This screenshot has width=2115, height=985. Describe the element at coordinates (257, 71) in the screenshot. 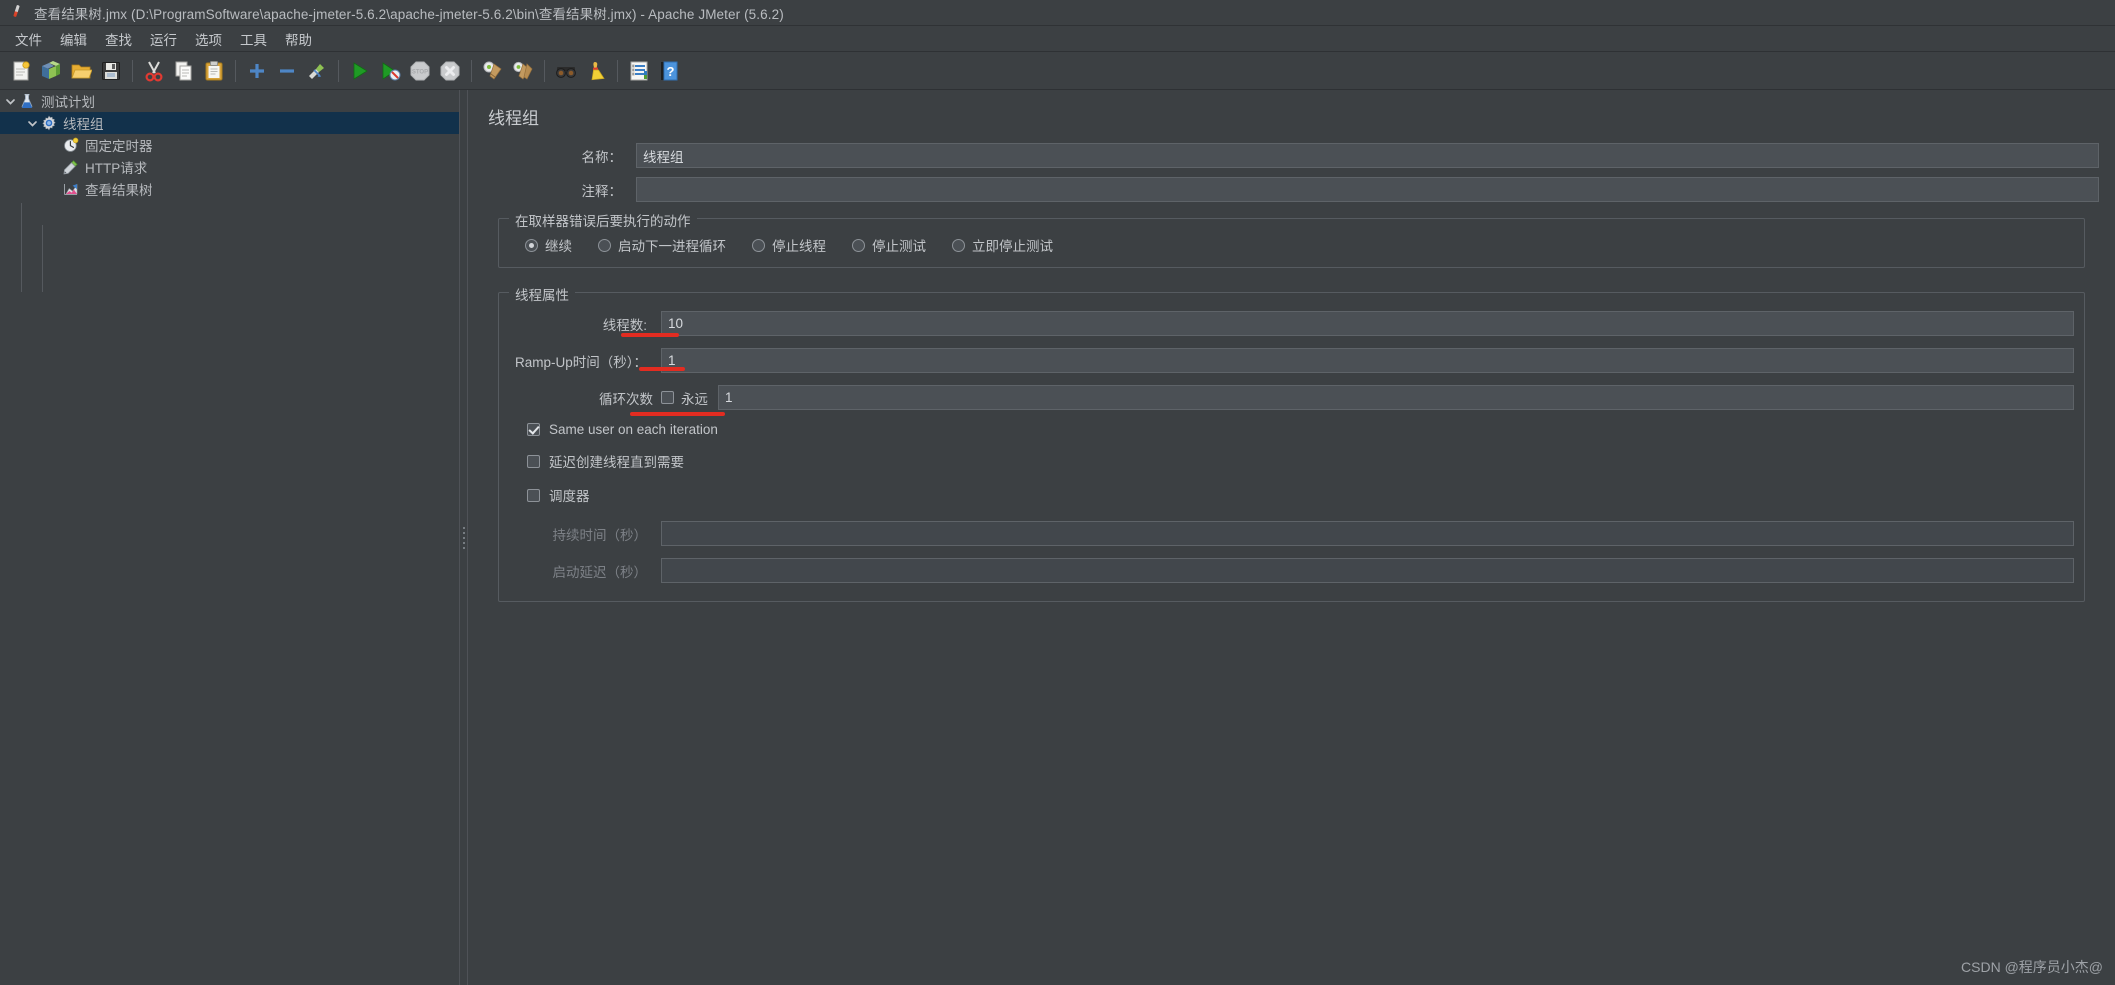

I see `expand-all-icon` at that location.